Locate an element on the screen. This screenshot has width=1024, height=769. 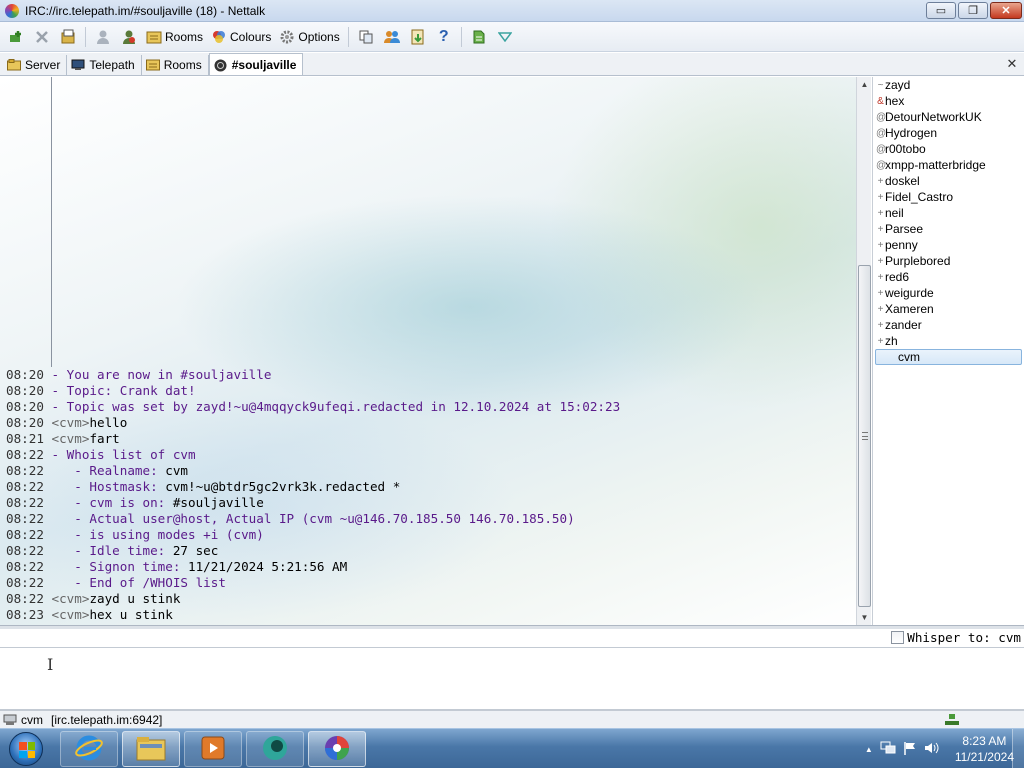
windows-taskbar: ▲ 8:23 AM 11/21/2024 is located at coordinates (512, 748).